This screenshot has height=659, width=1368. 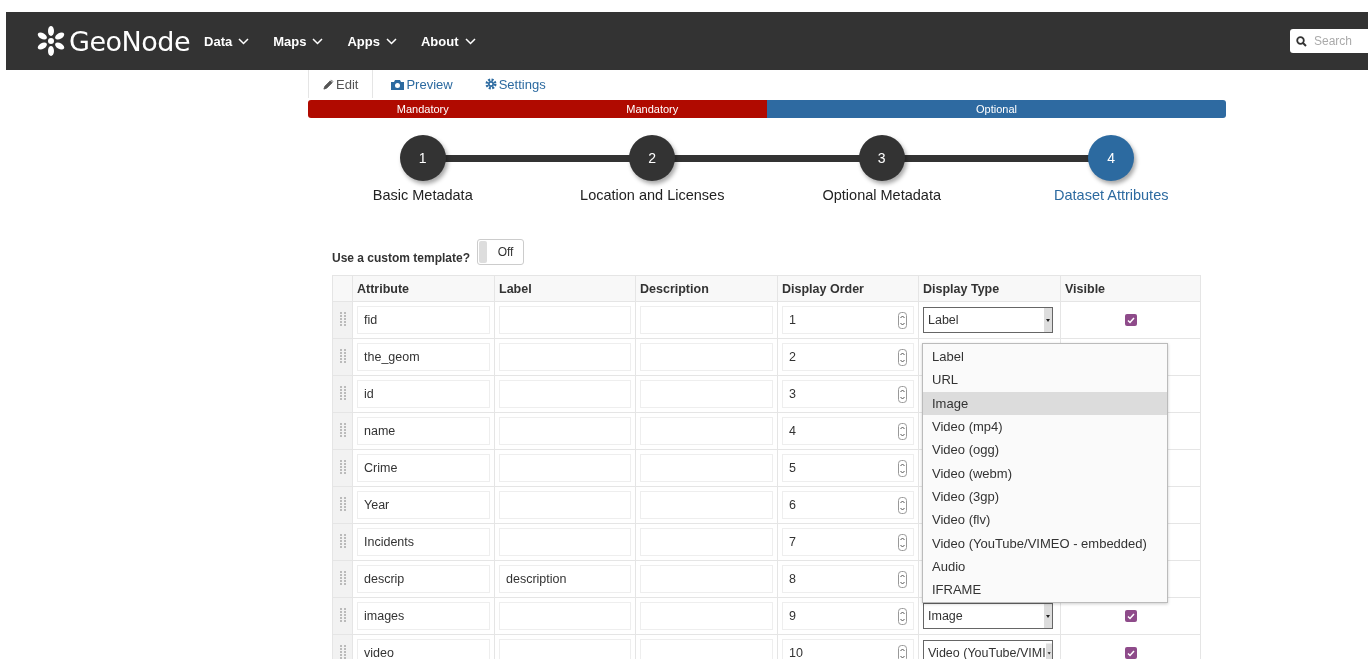 I want to click on column-header: Display Order, so click(x=848, y=288).